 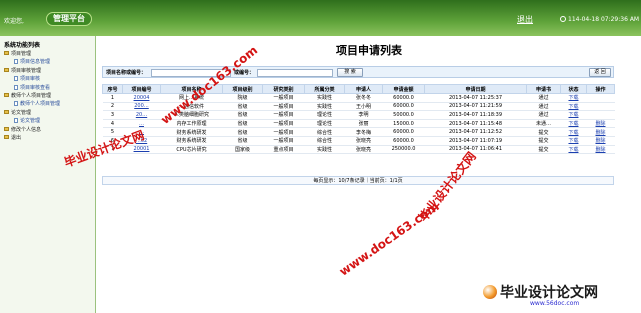 I want to click on search-button: 搜 索, so click(x=350, y=72).